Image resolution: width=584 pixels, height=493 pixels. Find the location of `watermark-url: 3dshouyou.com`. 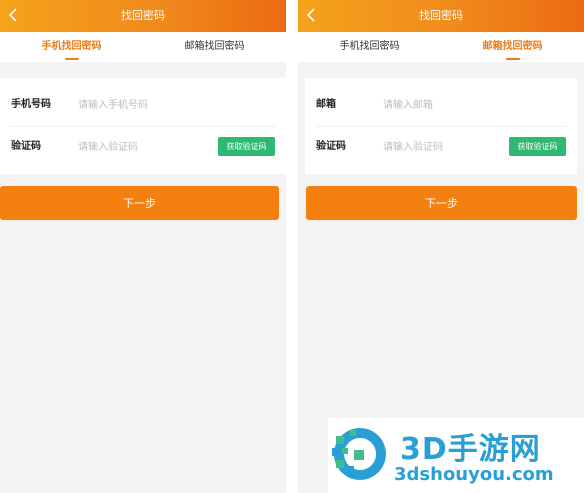

watermark-url: 3dshouyou.com is located at coordinates (474, 474).